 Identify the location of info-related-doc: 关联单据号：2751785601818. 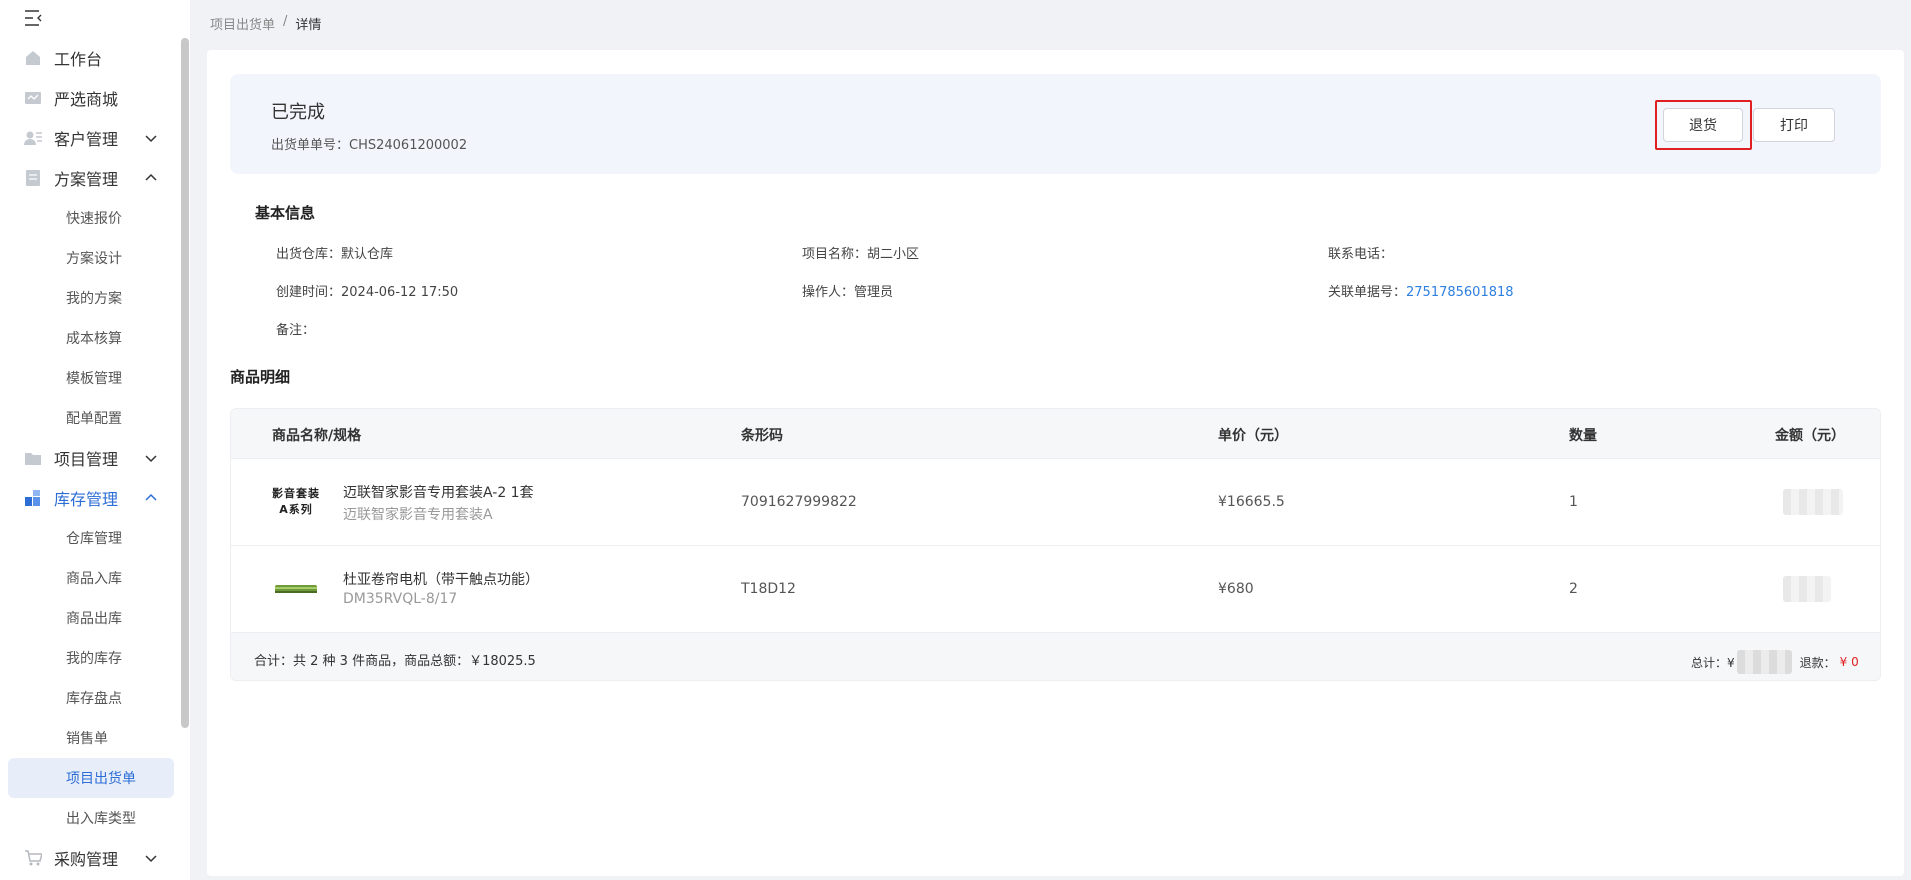
(1421, 292).